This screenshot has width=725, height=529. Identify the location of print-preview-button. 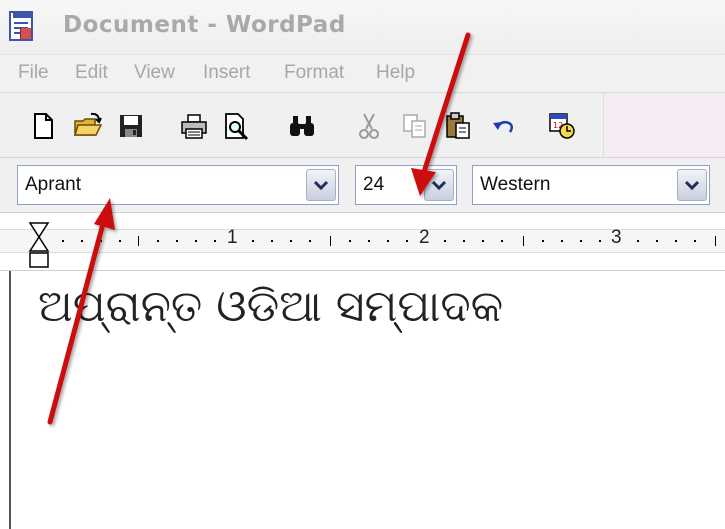
(236, 126).